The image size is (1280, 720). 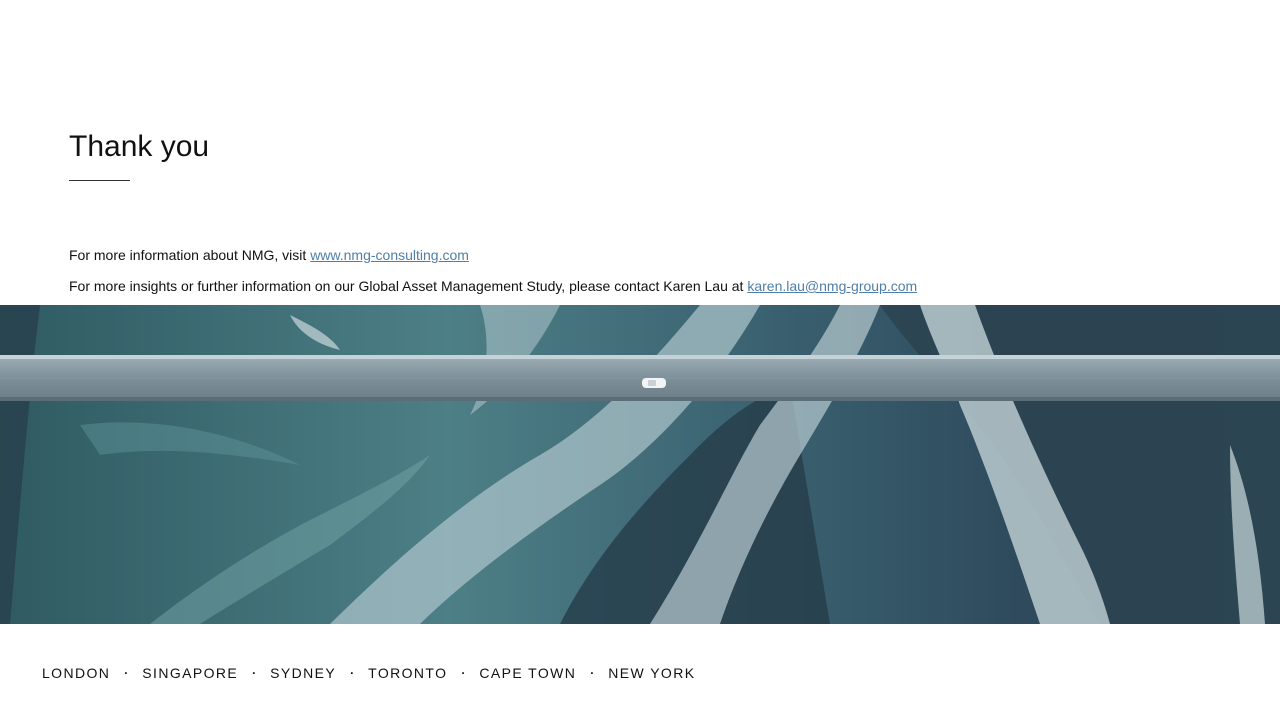 What do you see at coordinates (408, 673) in the screenshot?
I see `city-label: TORONTO` at bounding box center [408, 673].